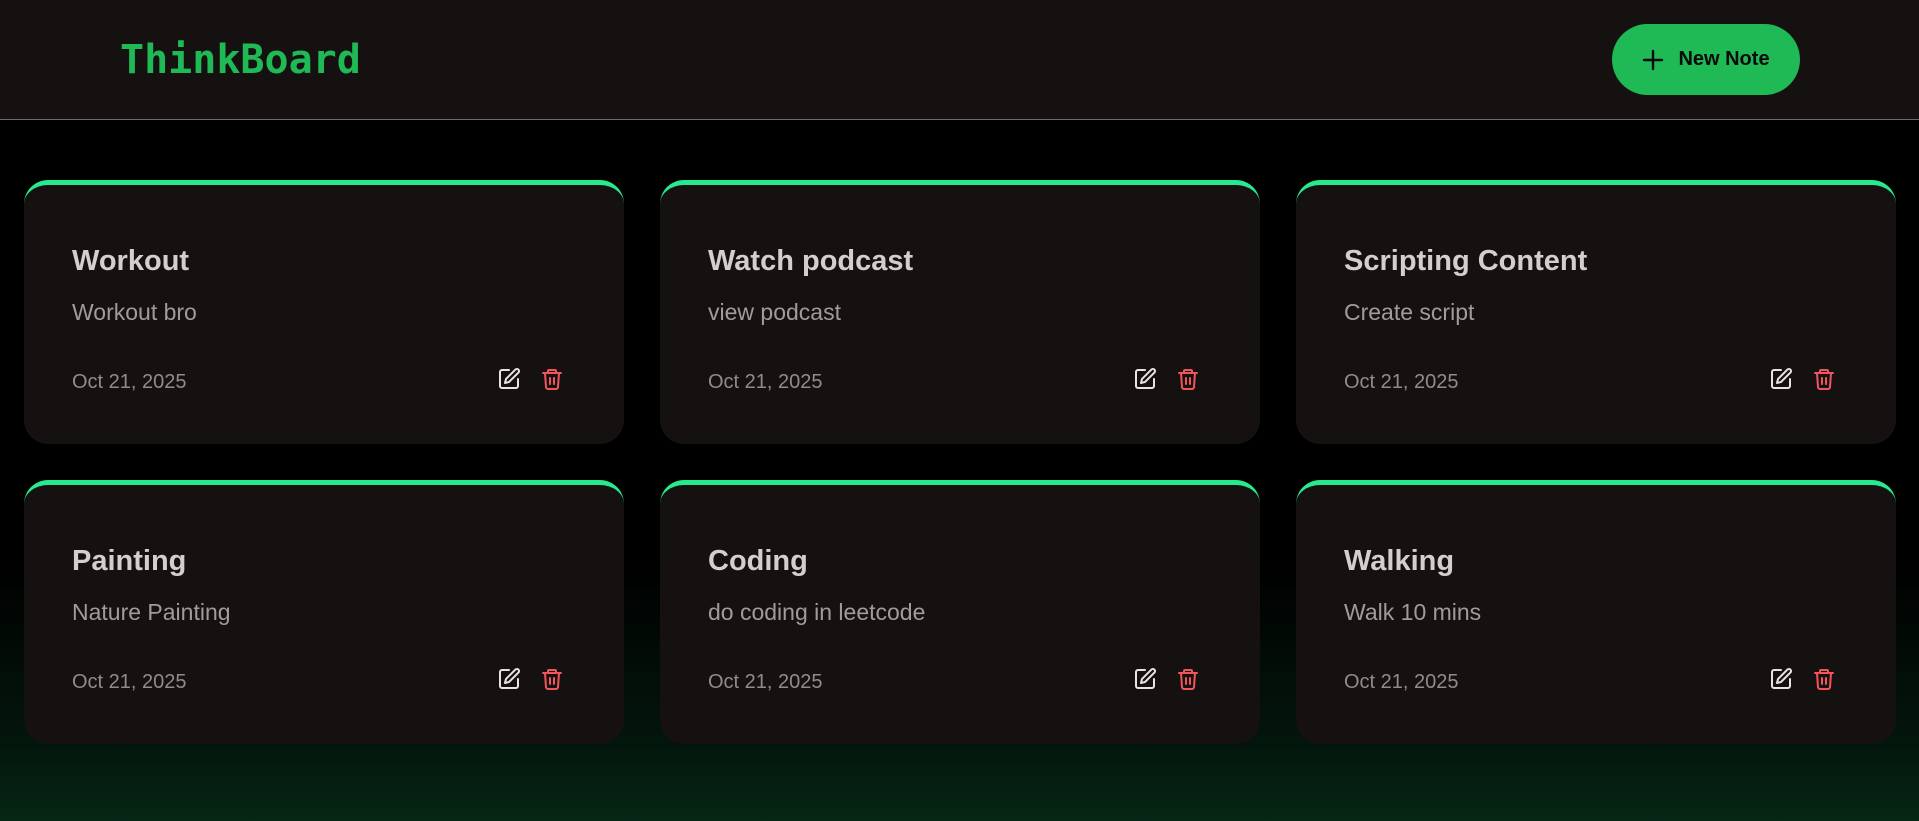  Describe the element at coordinates (960, 312) in the screenshot. I see `note-card: Watch podcast view podcast Oct 21, 2025` at that location.